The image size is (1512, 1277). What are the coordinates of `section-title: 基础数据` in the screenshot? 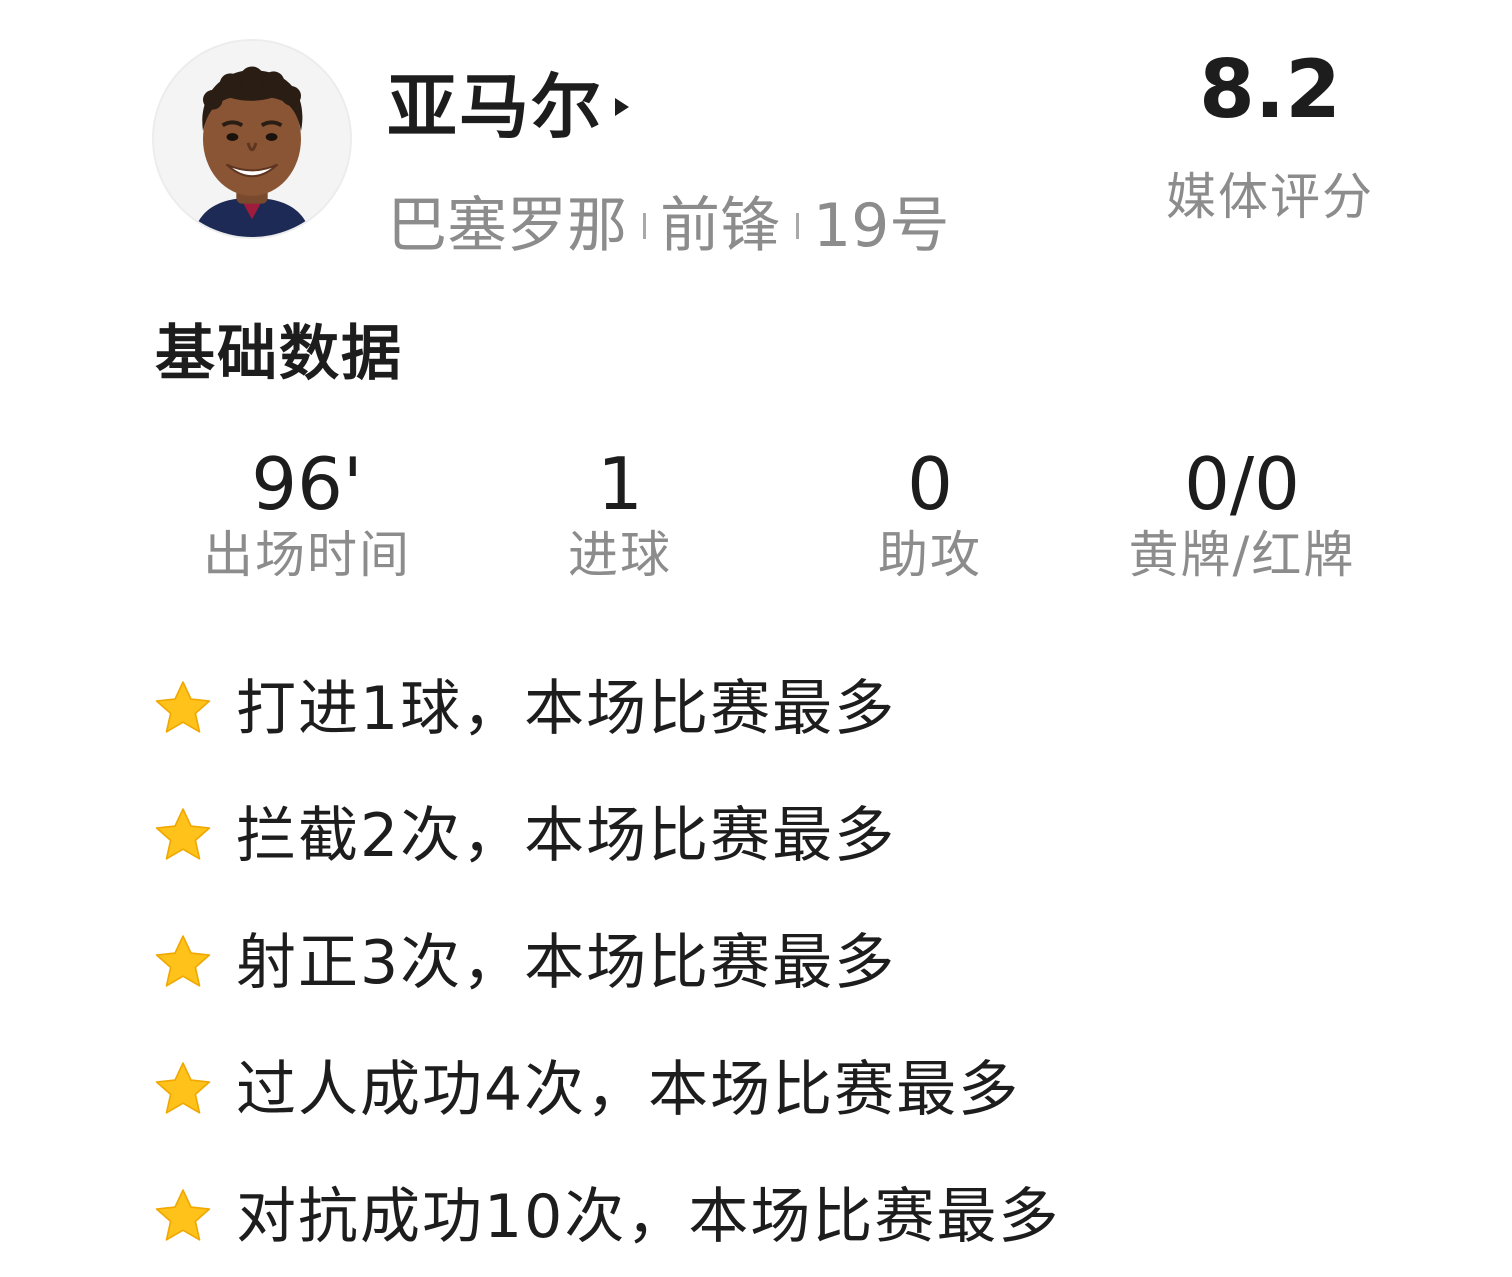 It's located at (279, 354).